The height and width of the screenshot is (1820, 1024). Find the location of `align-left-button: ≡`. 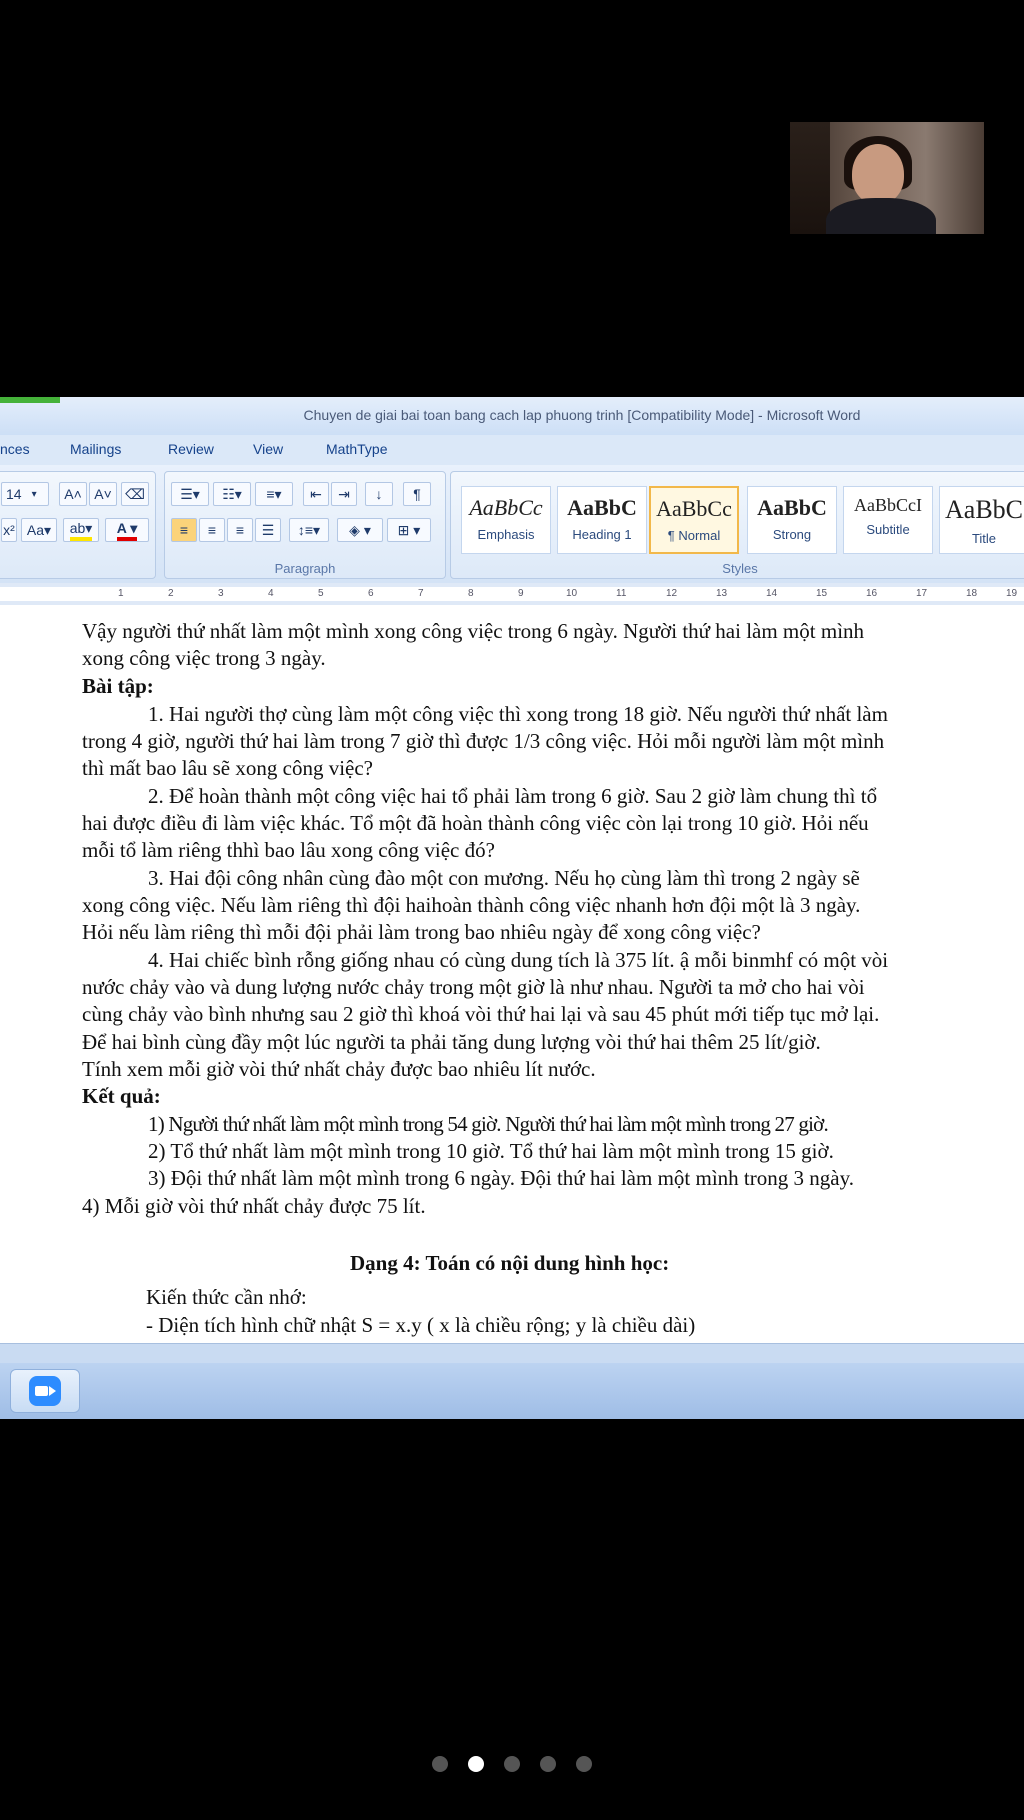

align-left-button: ≡ is located at coordinates (184, 530).